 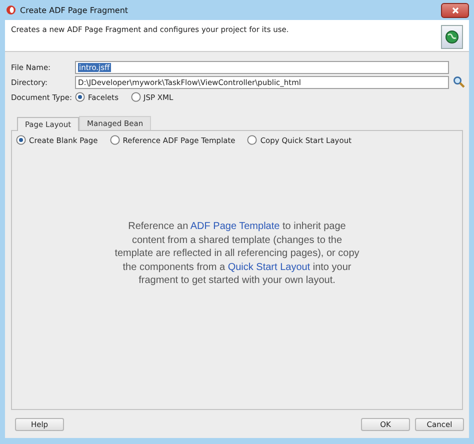 I want to click on link: ADF Page Template, so click(x=235, y=226).